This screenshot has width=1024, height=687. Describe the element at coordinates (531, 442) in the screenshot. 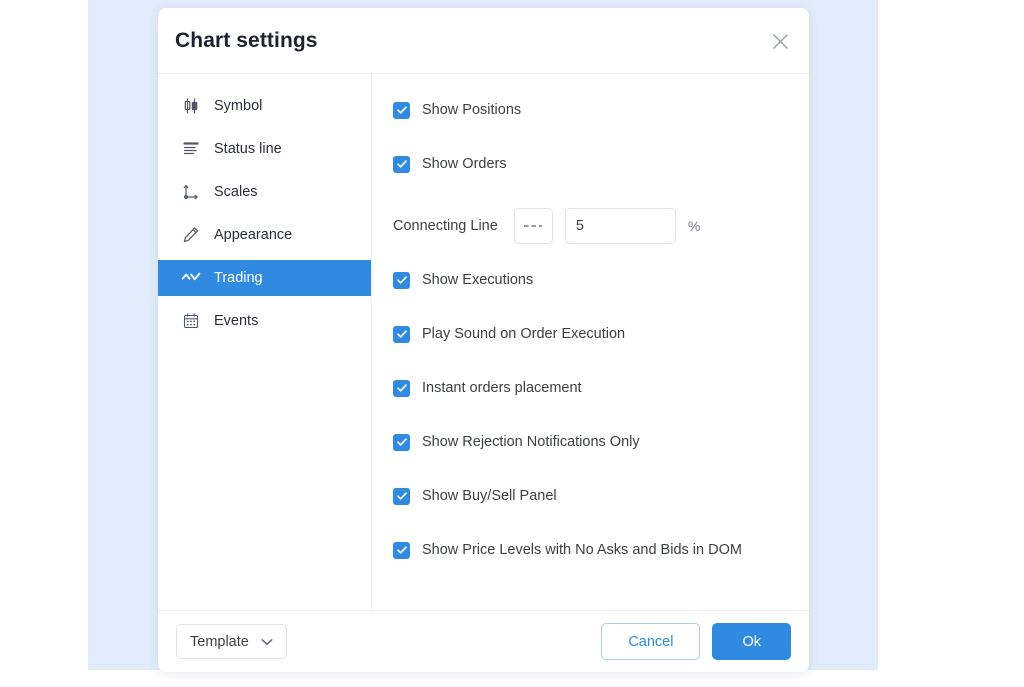

I see `setting-label: Show Rejection Notifications Only` at that location.